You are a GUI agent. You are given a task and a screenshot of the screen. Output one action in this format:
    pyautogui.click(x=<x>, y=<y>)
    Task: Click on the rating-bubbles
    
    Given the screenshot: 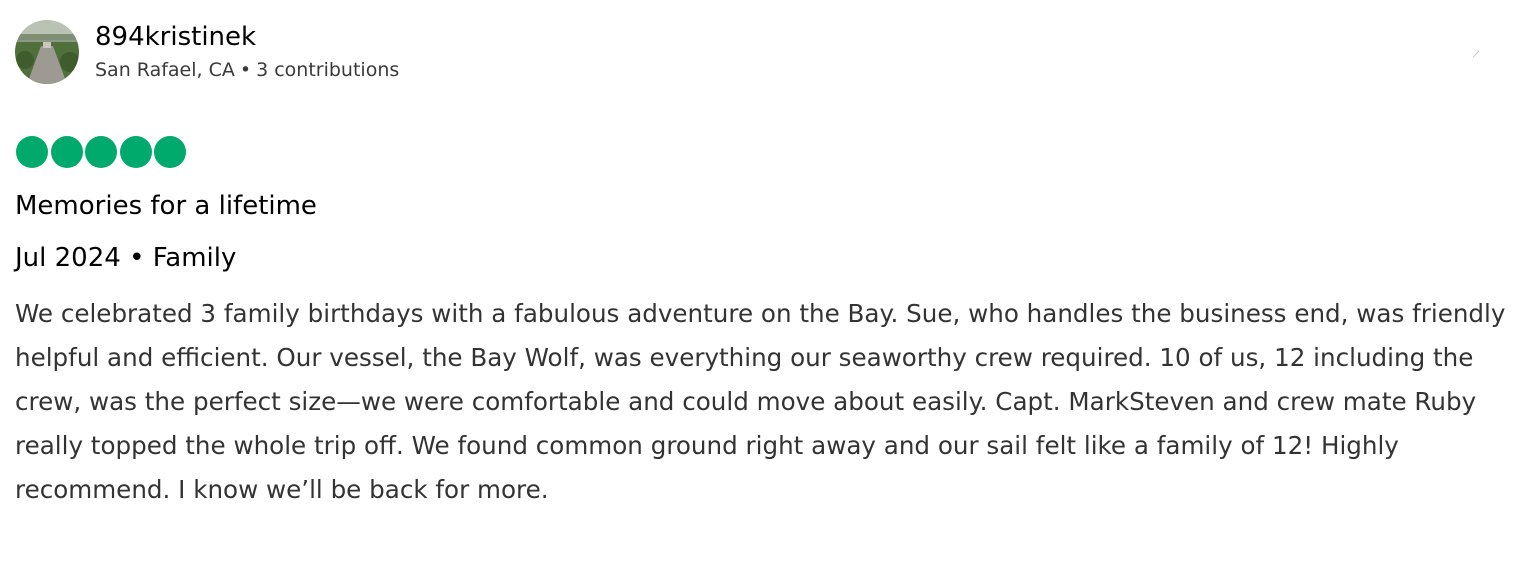 What is the action you would take?
    pyautogui.click(x=102, y=152)
    